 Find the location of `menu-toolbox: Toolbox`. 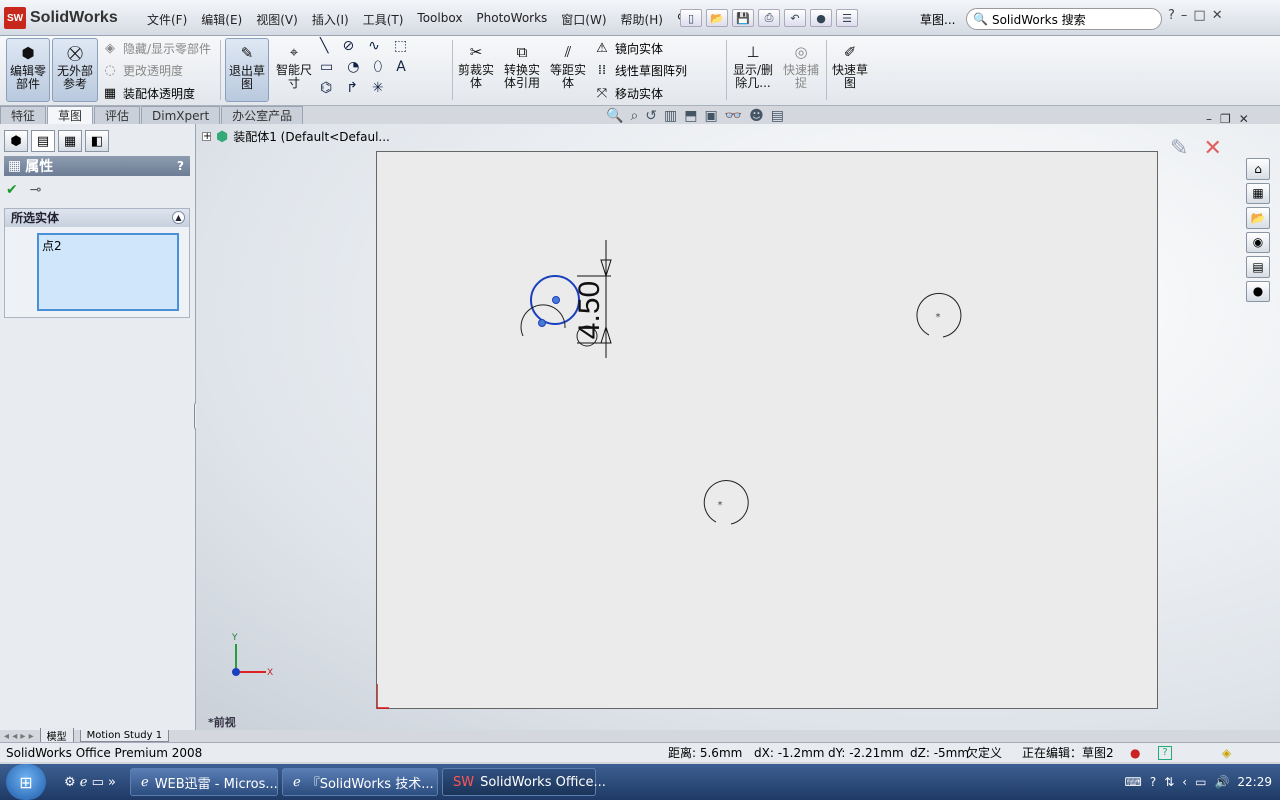

menu-toolbox: Toolbox is located at coordinates (439, 19).